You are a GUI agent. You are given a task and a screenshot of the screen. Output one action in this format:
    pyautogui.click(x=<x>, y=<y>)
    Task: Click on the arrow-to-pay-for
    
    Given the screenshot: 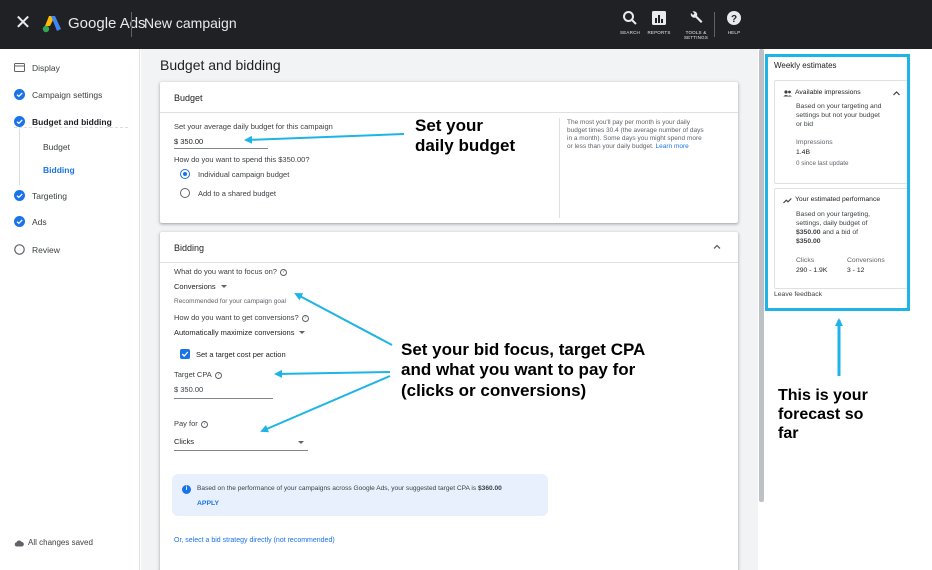 What is the action you would take?
    pyautogui.click(x=325, y=404)
    